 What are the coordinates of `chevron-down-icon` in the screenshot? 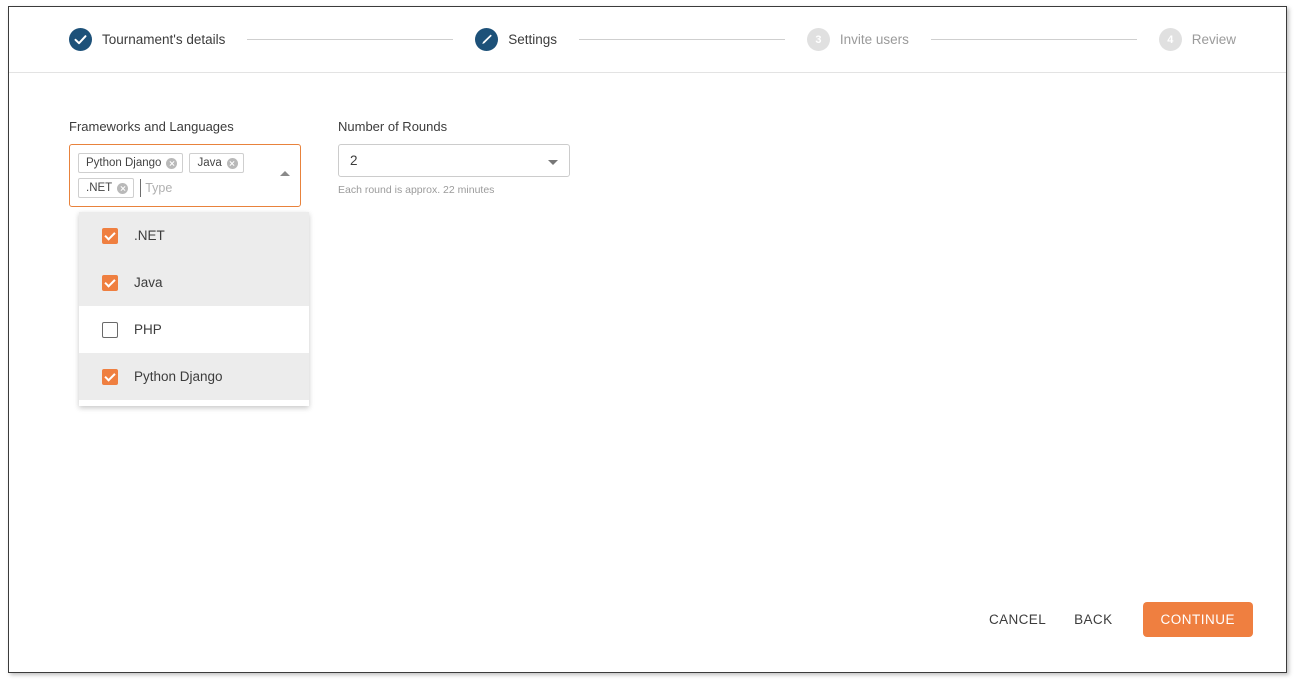 It's located at (553, 162).